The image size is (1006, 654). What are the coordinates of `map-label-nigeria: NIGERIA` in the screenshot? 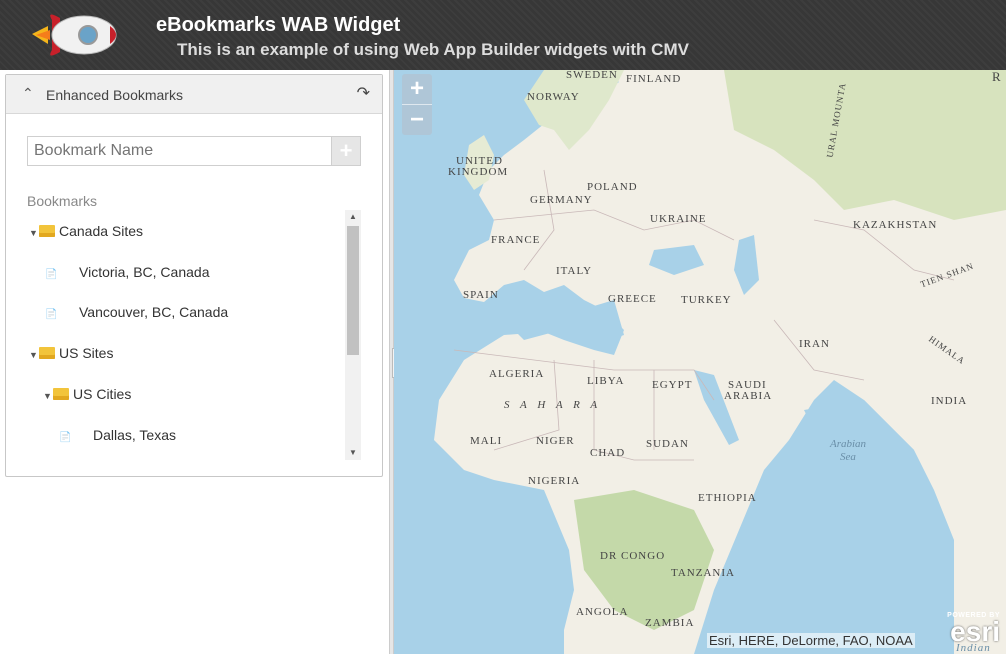 It's located at (554, 481).